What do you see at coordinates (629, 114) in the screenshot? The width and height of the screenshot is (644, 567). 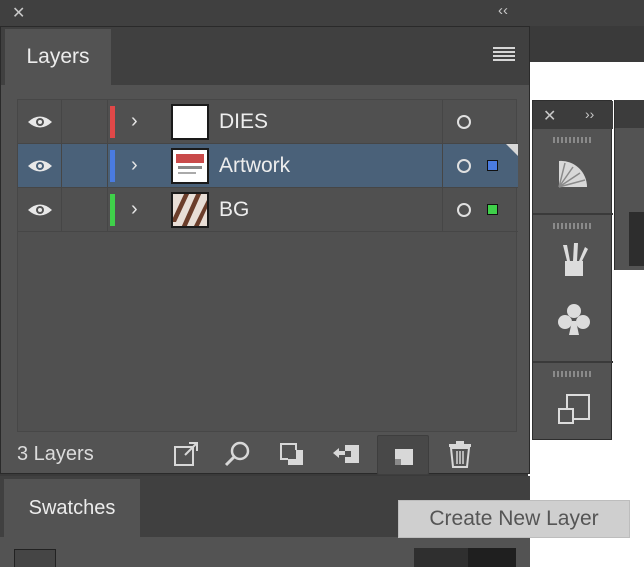 I see `side2-header` at bounding box center [629, 114].